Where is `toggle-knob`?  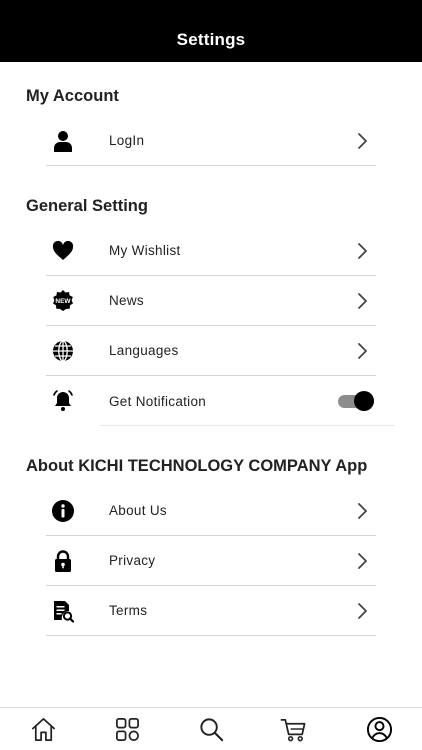
toggle-knob is located at coordinates (364, 401).